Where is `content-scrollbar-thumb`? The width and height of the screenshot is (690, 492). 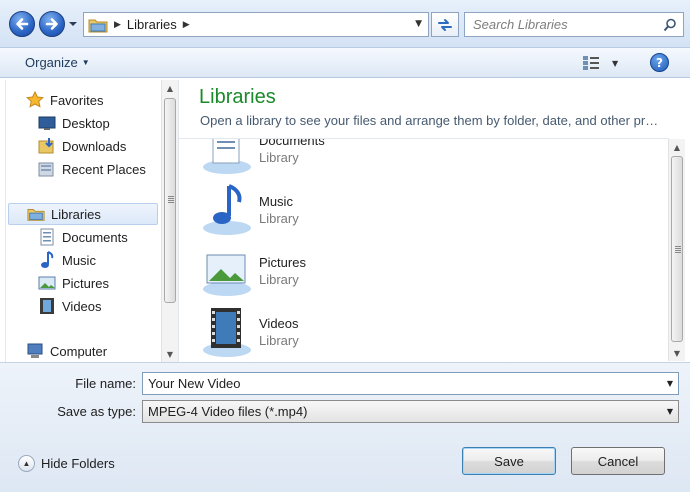
content-scrollbar-thumb is located at coordinates (677, 249).